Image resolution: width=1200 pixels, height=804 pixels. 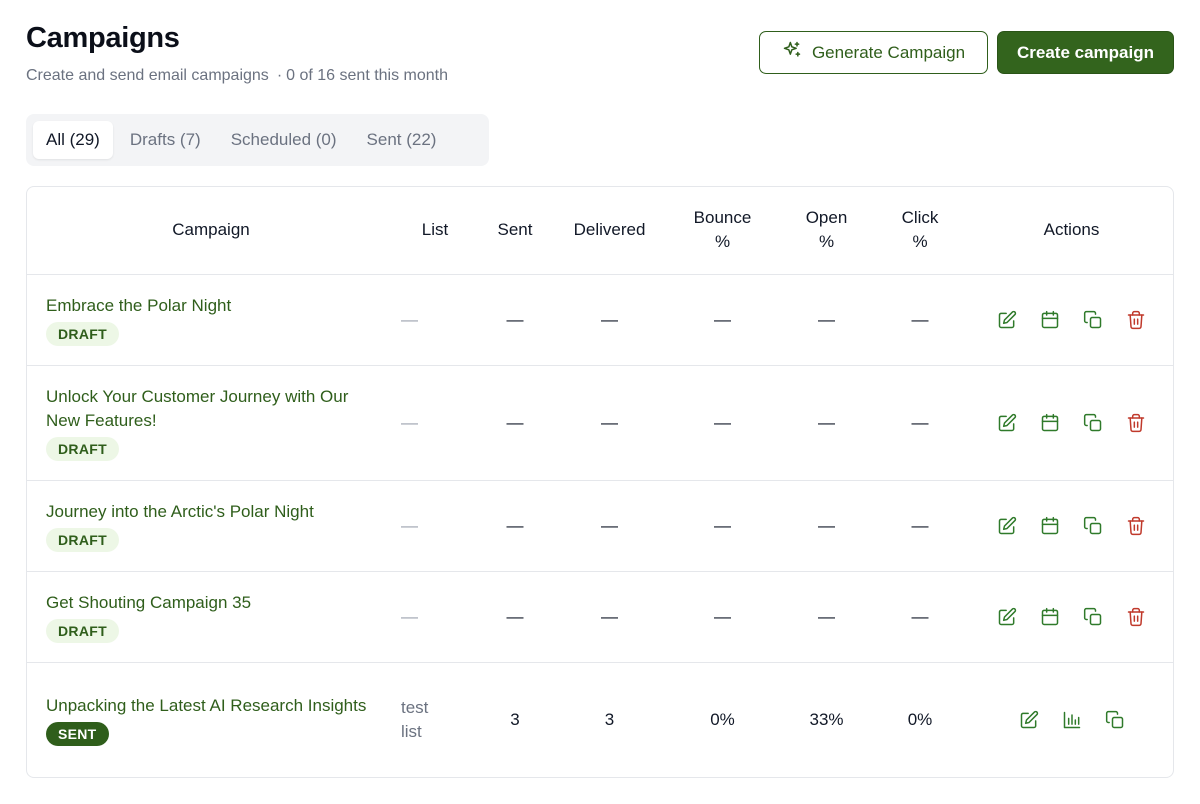 What do you see at coordinates (920, 231) in the screenshot?
I see `column-header-click: Click%` at bounding box center [920, 231].